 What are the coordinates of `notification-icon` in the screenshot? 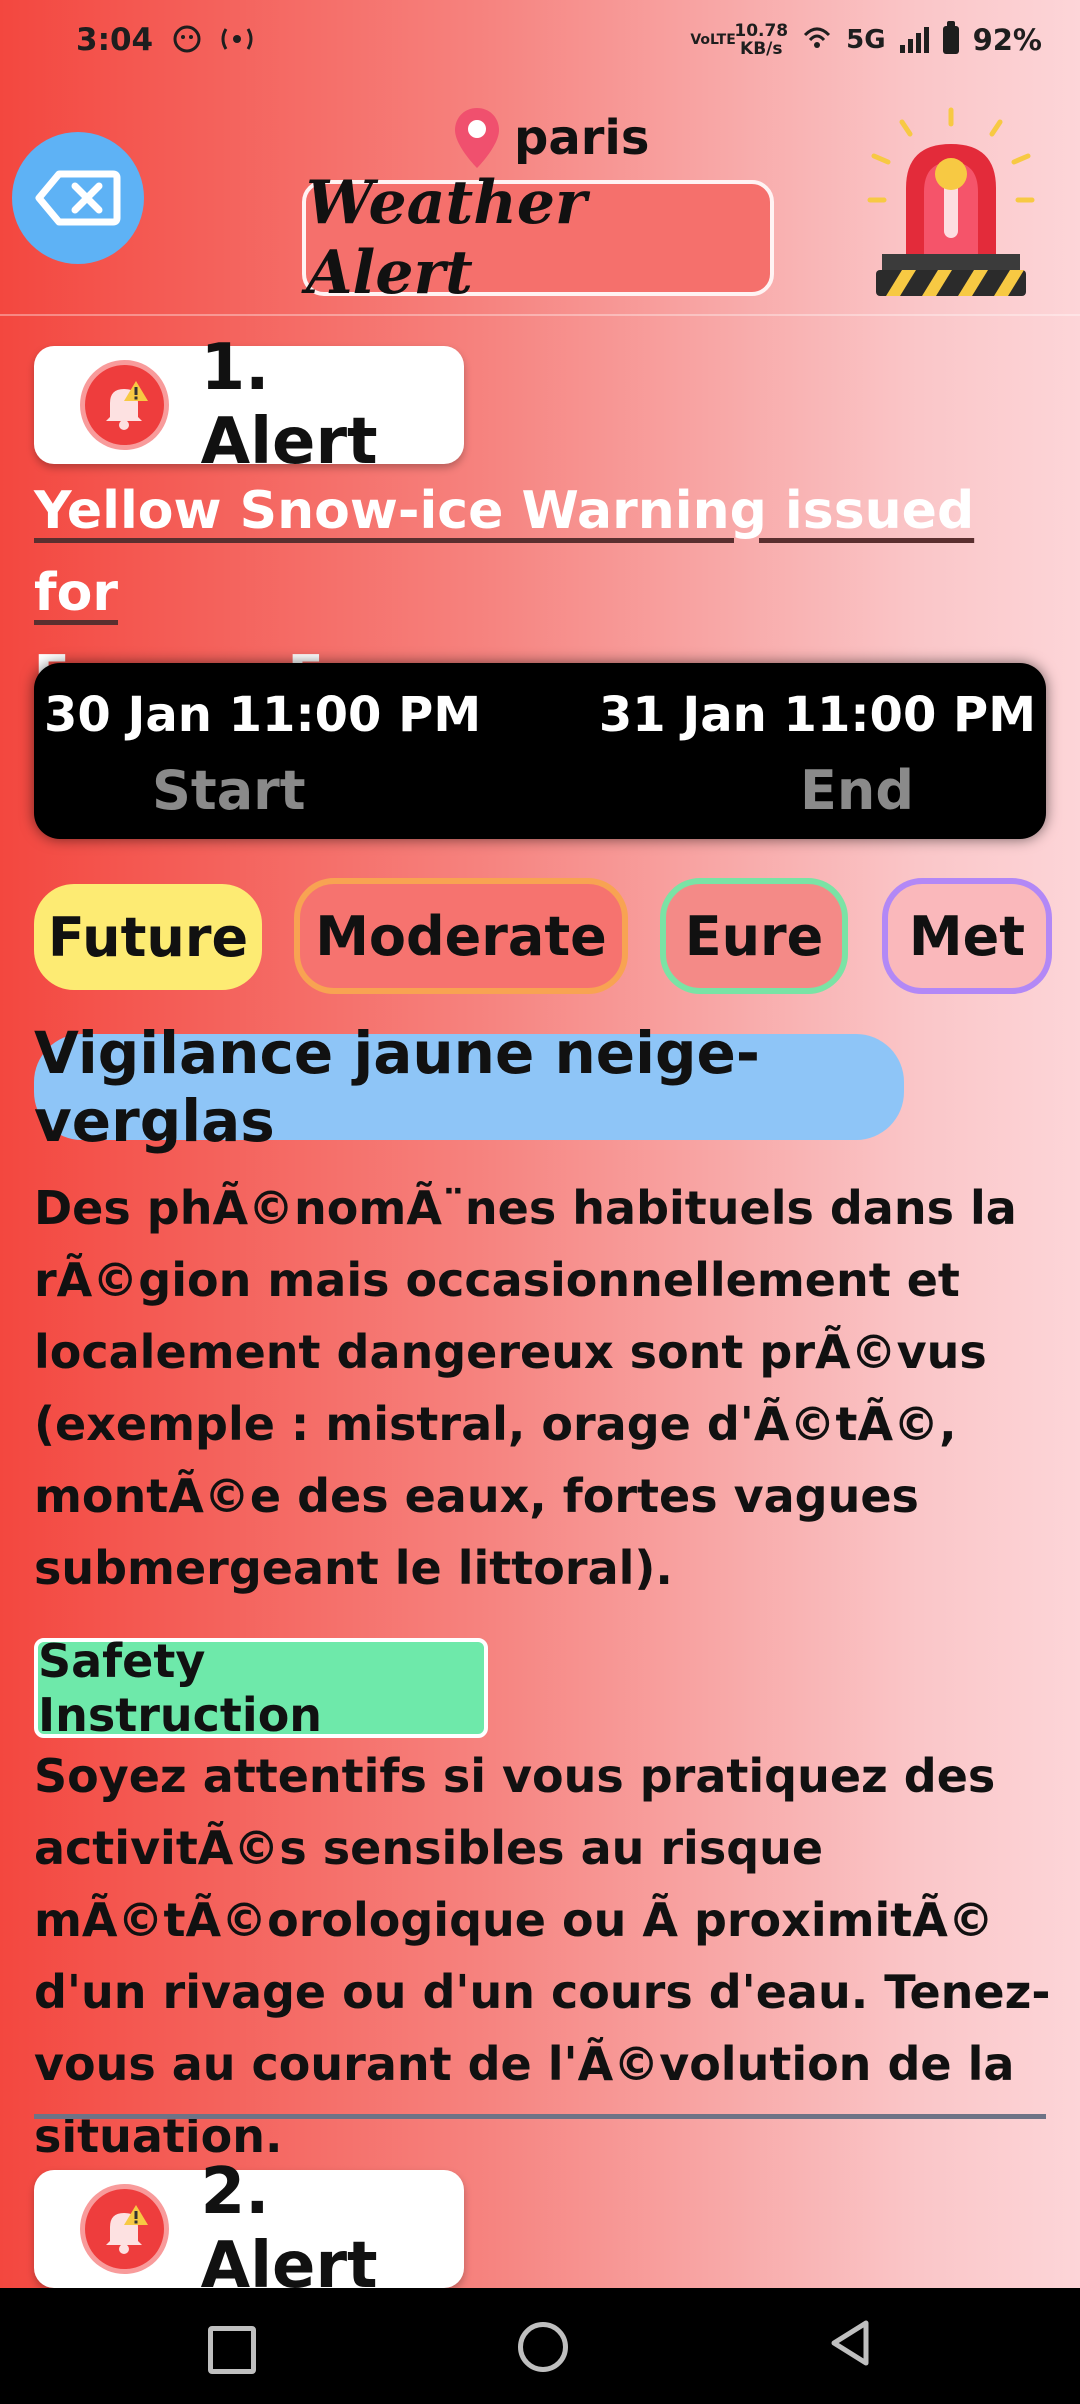 It's located at (187, 42).